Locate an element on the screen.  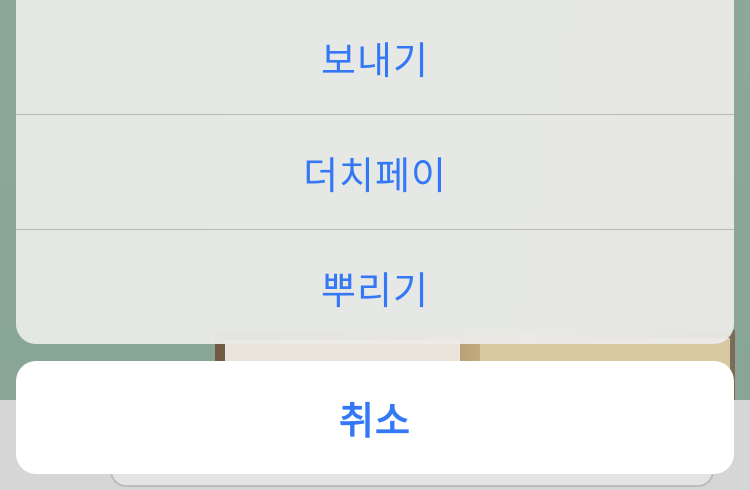
sprinkle-action-label: 뿌리기 is located at coordinates (375, 290).